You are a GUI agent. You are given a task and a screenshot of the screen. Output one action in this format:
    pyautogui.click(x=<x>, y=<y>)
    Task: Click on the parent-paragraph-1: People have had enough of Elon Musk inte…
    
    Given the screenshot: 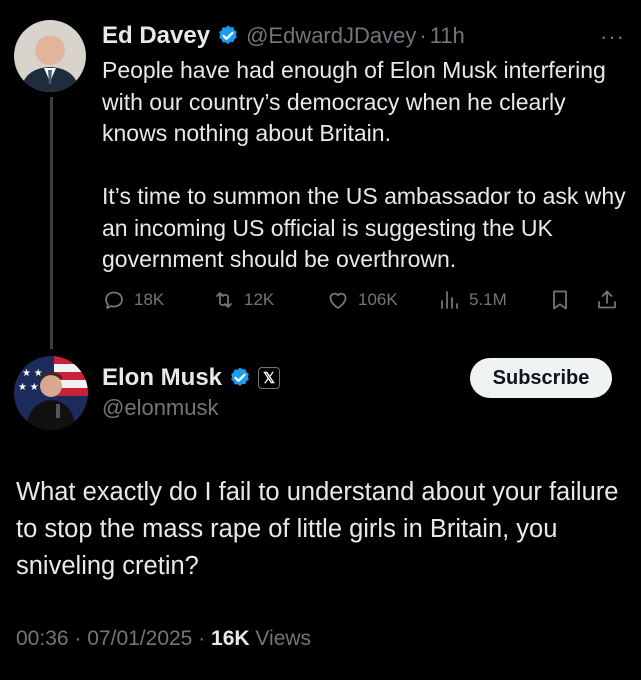 What is the action you would take?
    pyautogui.click(x=354, y=101)
    